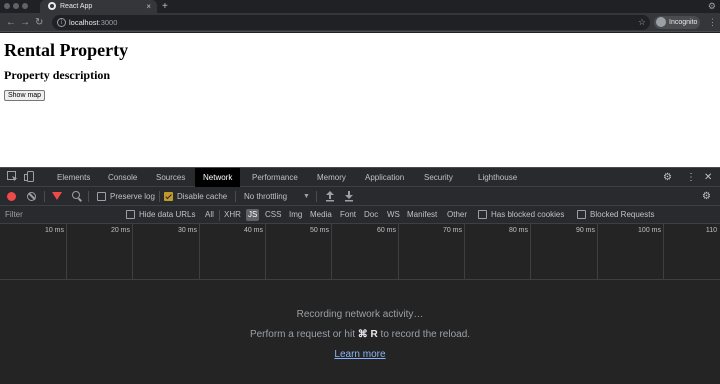  Describe the element at coordinates (319, 230) in the screenshot. I see `timeline-tick-label: 50 ms` at that location.